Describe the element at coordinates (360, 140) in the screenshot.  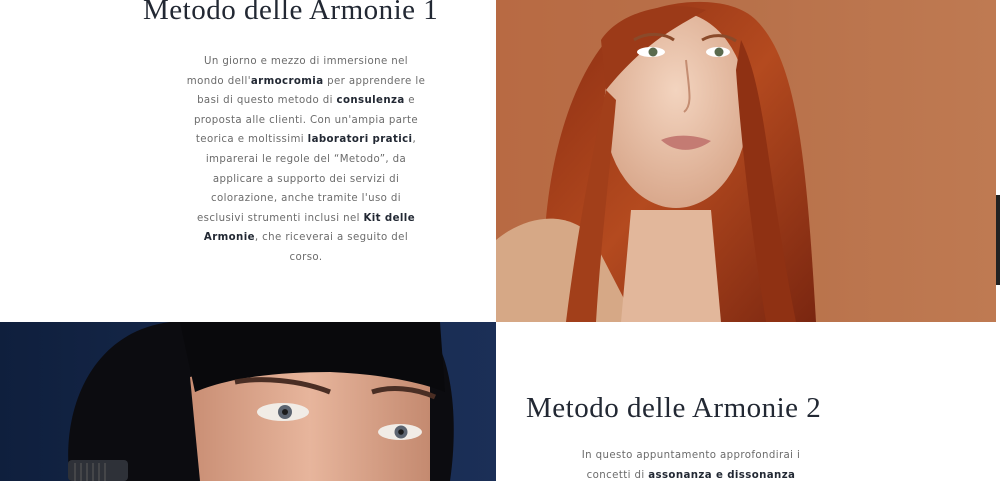
I see `description-highlight: laboratori pratici` at that location.